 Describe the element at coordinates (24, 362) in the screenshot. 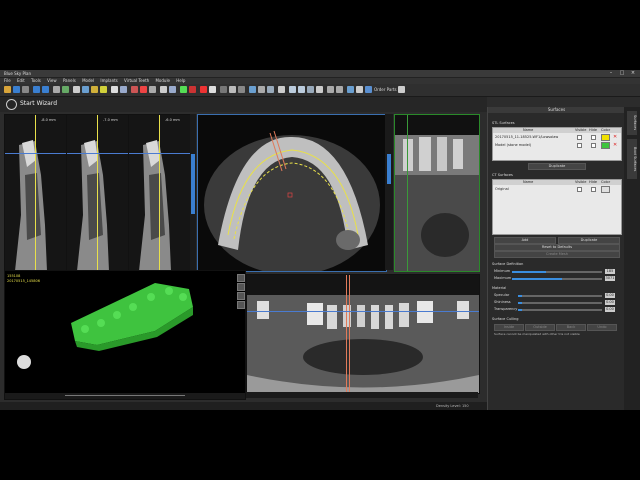

I see `orientation-head-icon` at that location.